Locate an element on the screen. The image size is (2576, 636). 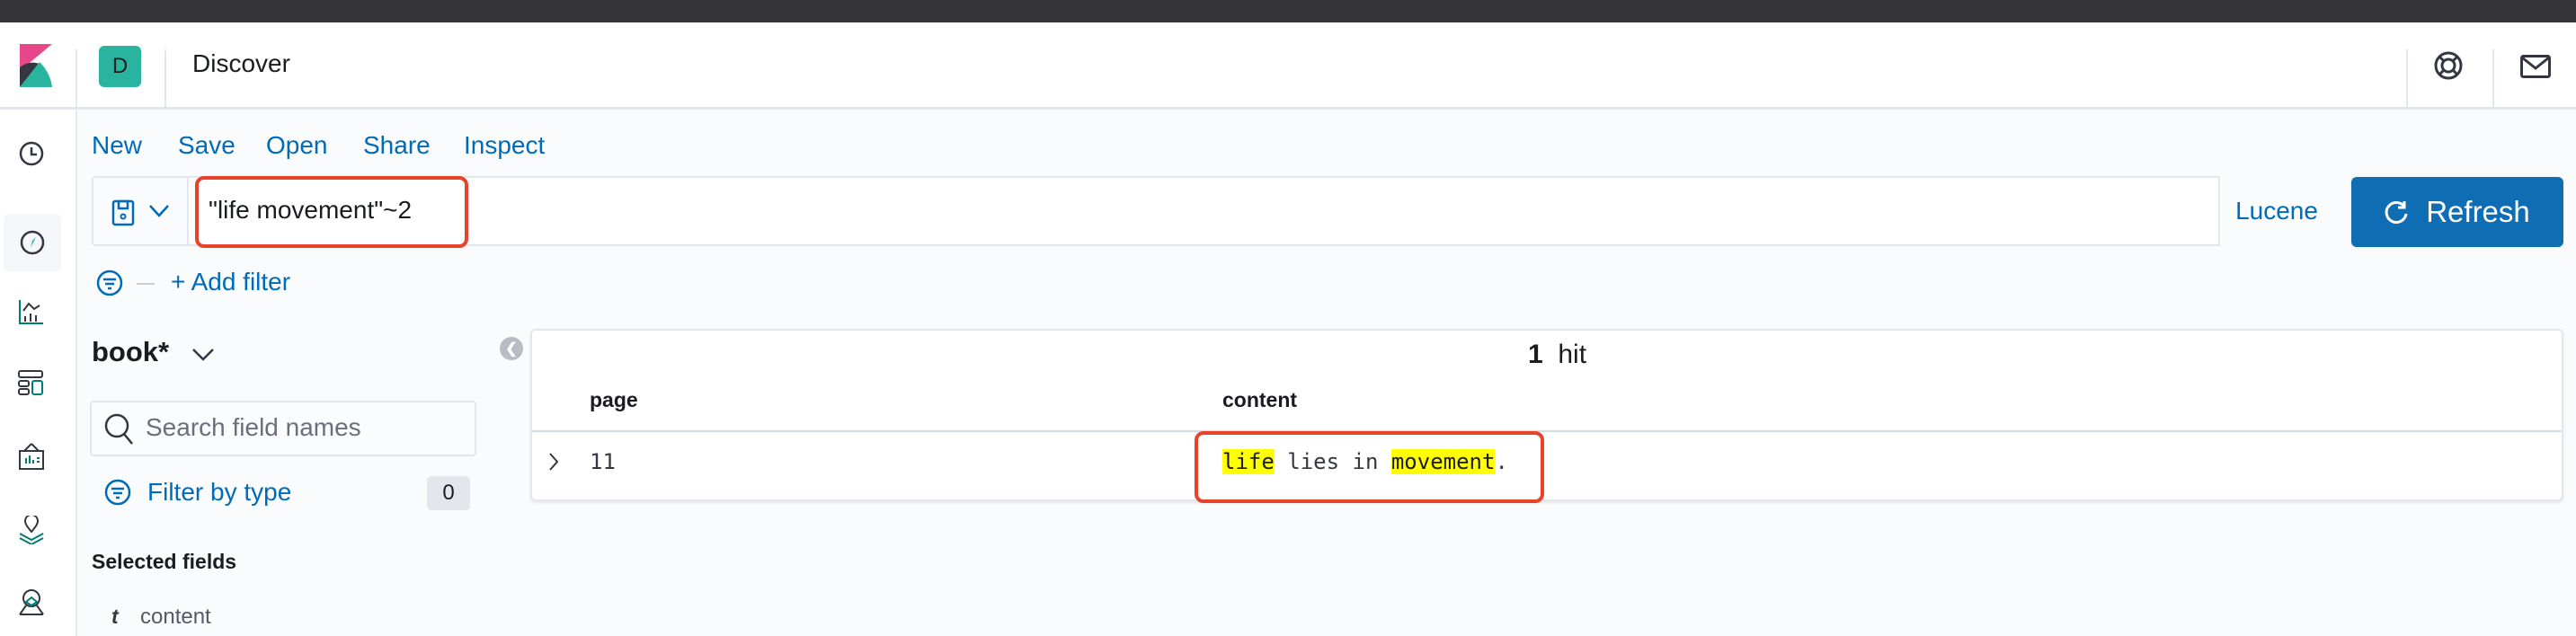
nav-sidebar is located at coordinates (38, 373).